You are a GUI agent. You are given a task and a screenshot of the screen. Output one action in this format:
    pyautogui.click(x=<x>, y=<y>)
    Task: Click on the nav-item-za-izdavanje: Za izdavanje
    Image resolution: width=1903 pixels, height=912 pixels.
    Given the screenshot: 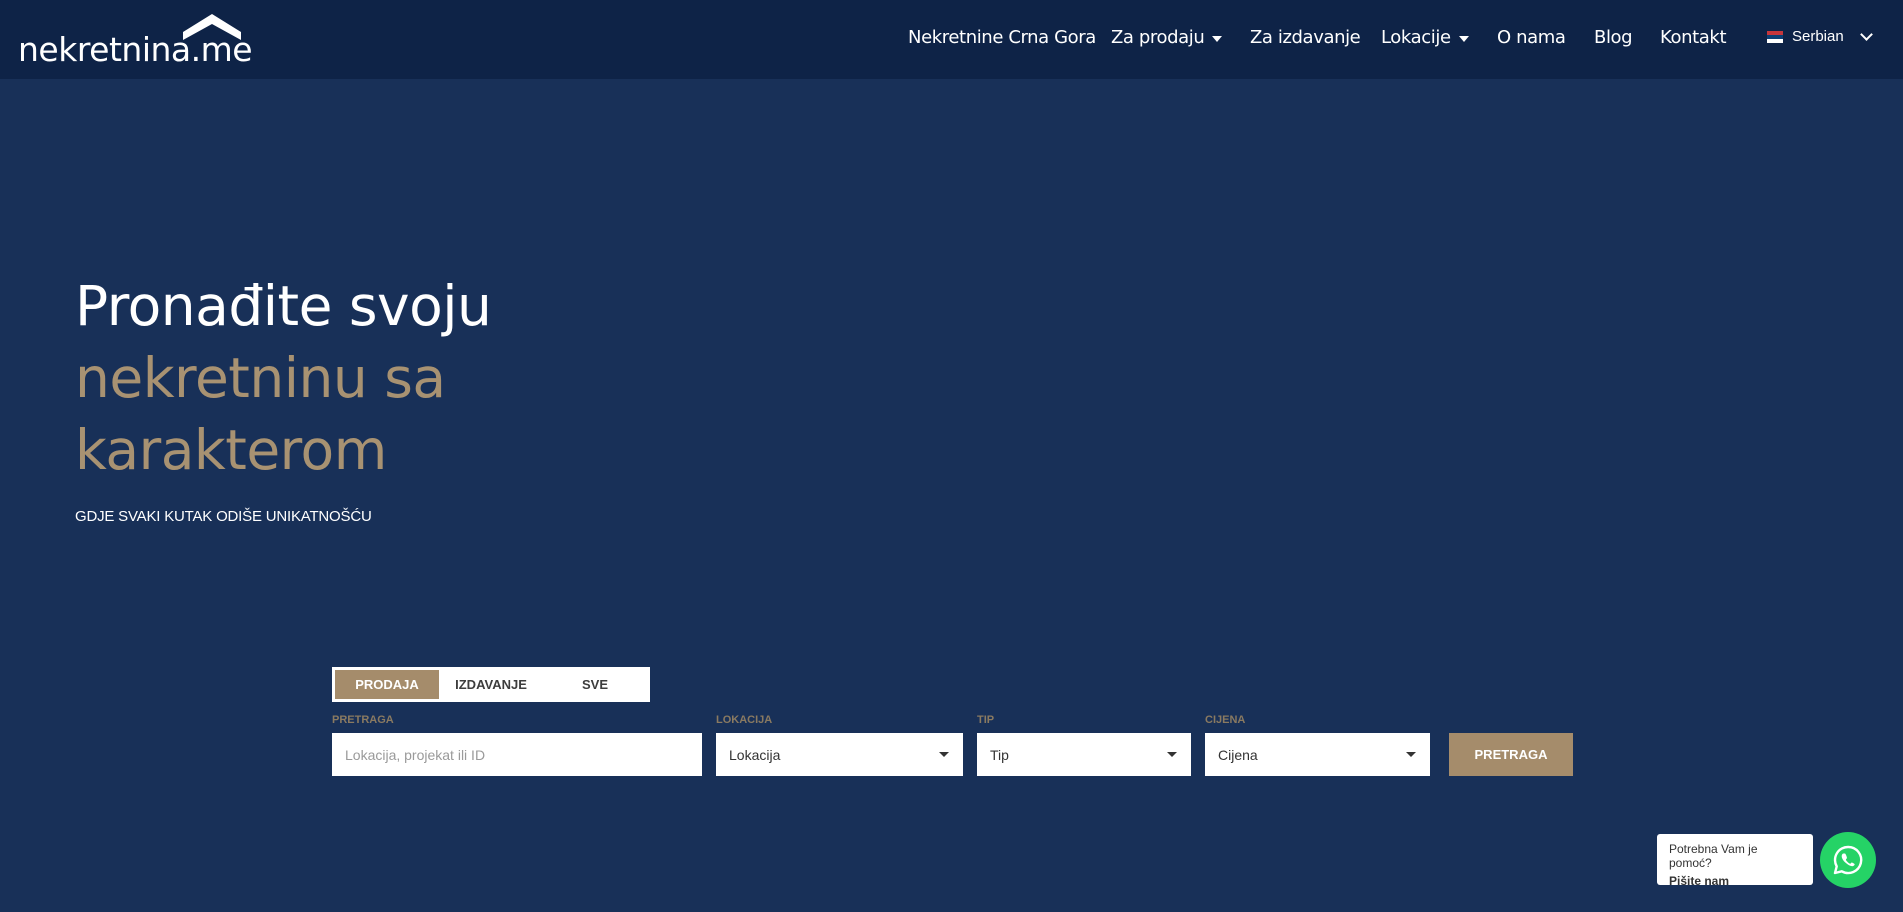 What is the action you would take?
    pyautogui.click(x=1305, y=37)
    